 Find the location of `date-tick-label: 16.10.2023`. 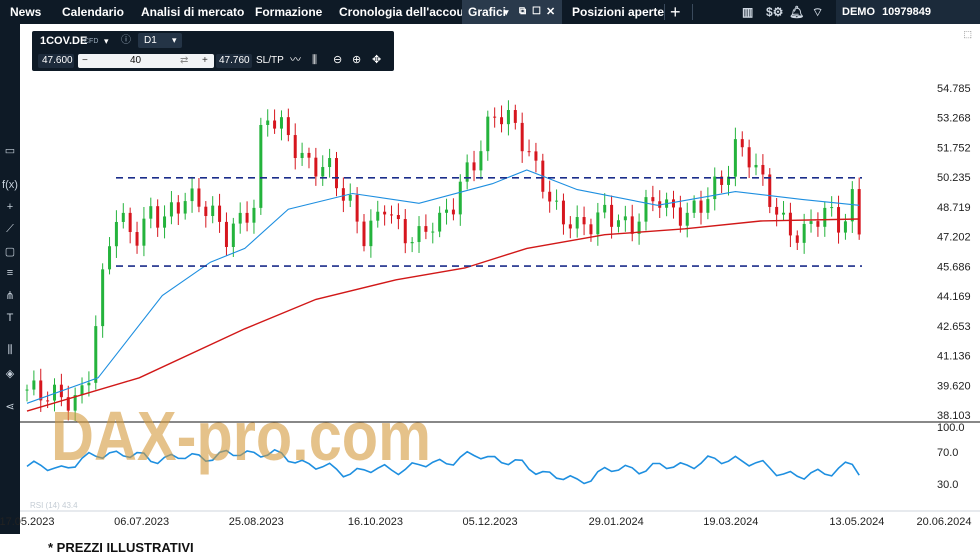

date-tick-label: 16.10.2023 is located at coordinates (375, 522).